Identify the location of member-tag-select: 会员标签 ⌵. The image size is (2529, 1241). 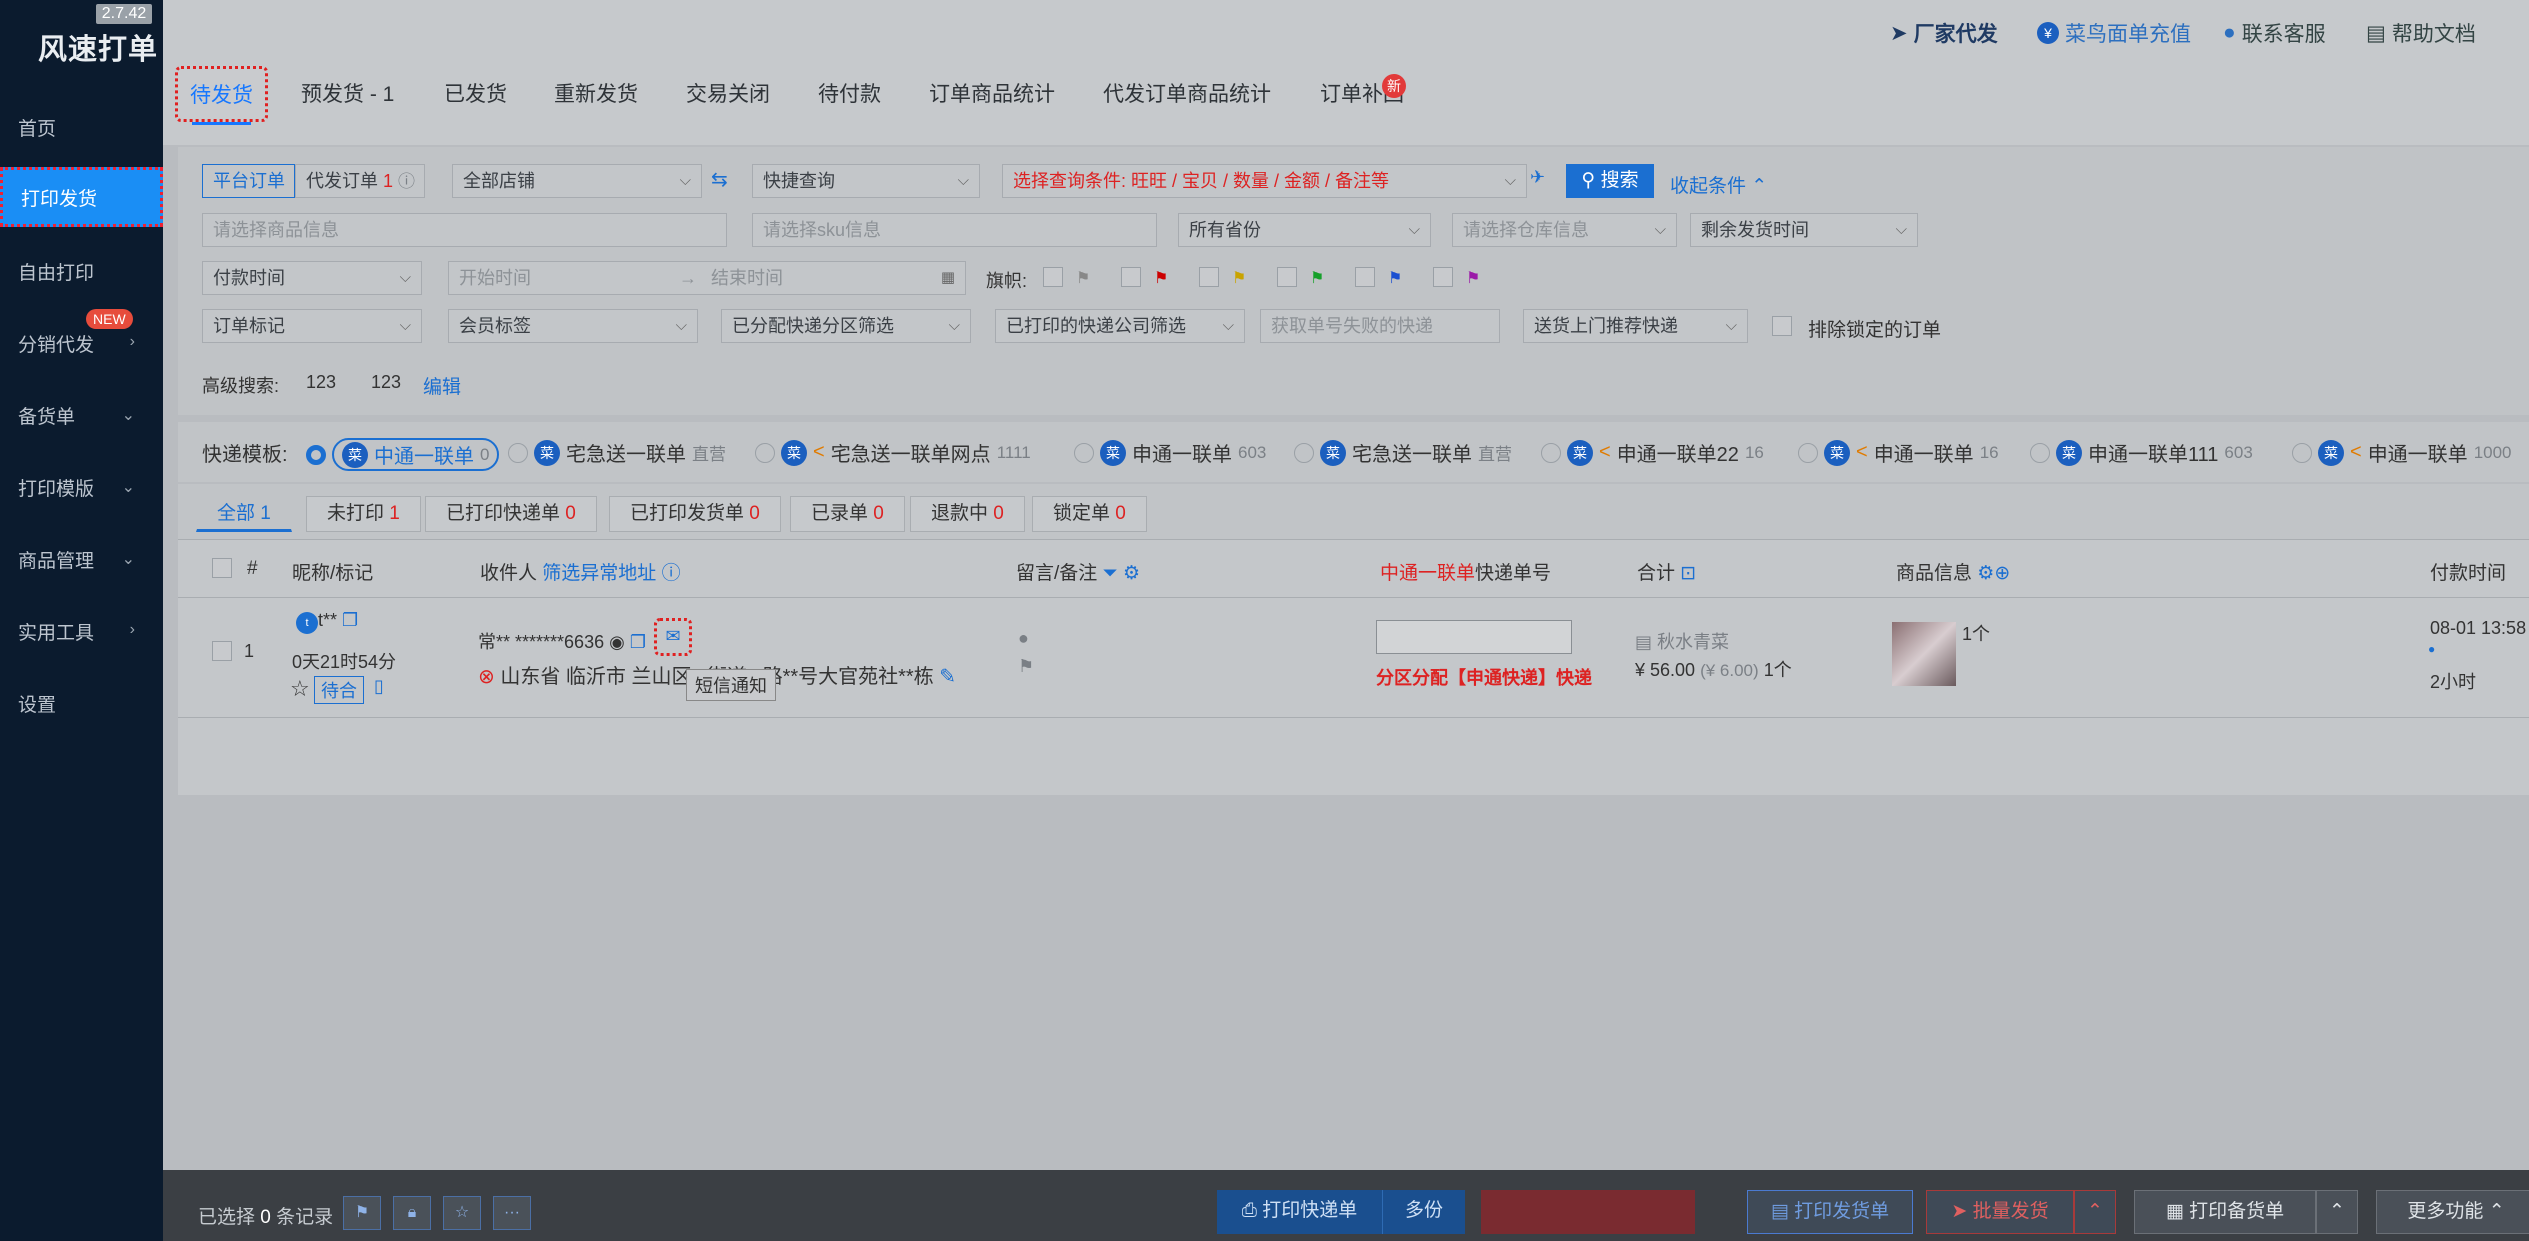
(573, 326).